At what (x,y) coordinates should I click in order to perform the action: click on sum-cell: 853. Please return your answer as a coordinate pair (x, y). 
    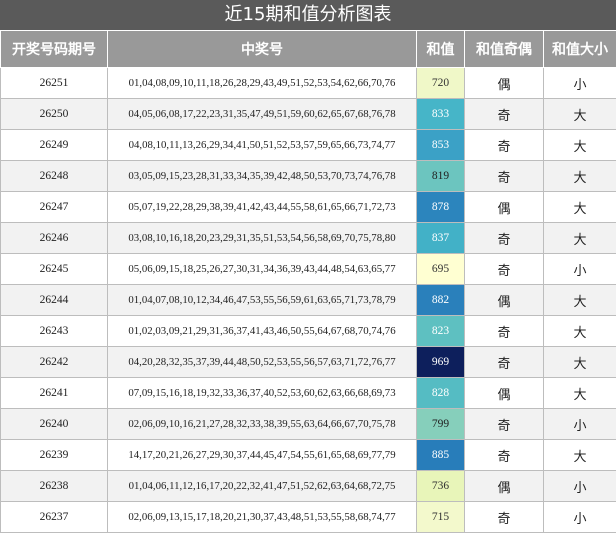
    Looking at the image, I should click on (441, 145).